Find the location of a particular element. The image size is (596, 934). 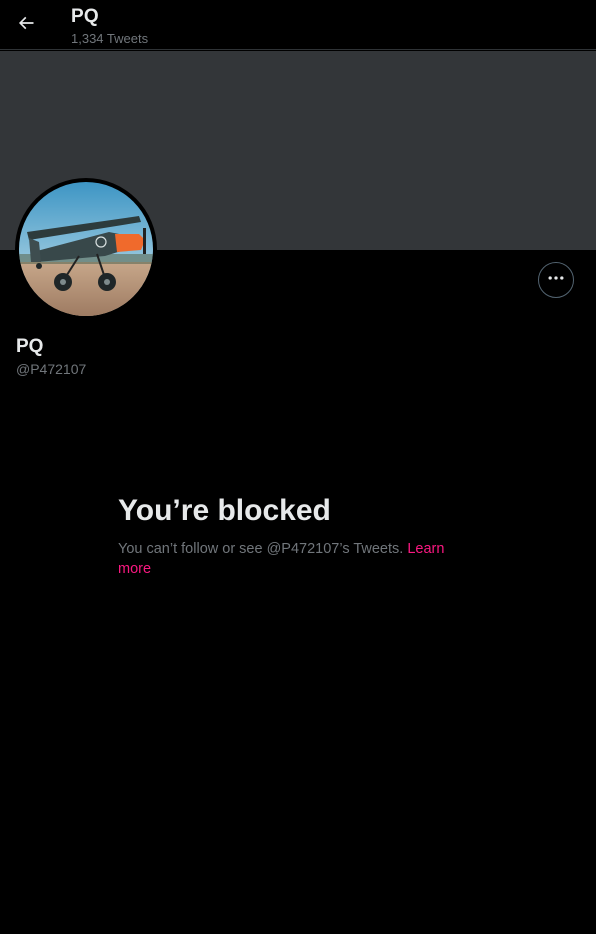

tweet-count: 1,334 Tweets is located at coordinates (110, 38).